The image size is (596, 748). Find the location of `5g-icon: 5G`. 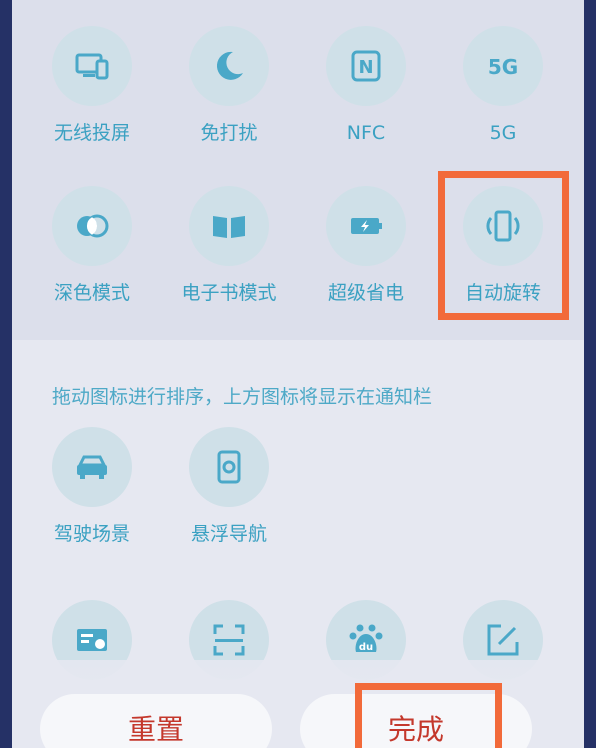

5g-icon: 5G is located at coordinates (503, 67).